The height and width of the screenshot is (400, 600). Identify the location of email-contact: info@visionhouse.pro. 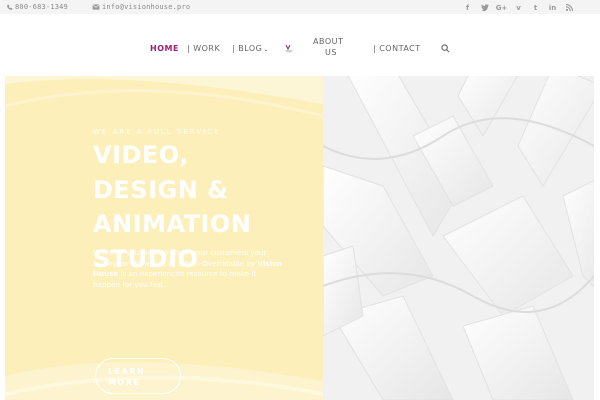
(141, 7).